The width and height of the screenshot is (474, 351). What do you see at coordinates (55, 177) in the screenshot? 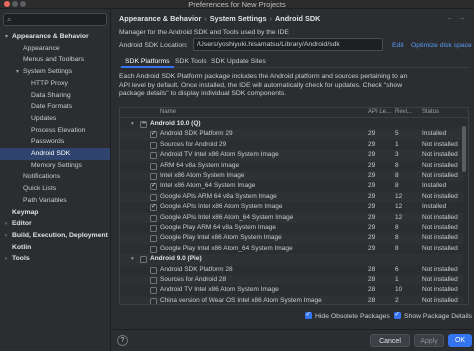
I see `sidebar-item: Notifications` at bounding box center [55, 177].